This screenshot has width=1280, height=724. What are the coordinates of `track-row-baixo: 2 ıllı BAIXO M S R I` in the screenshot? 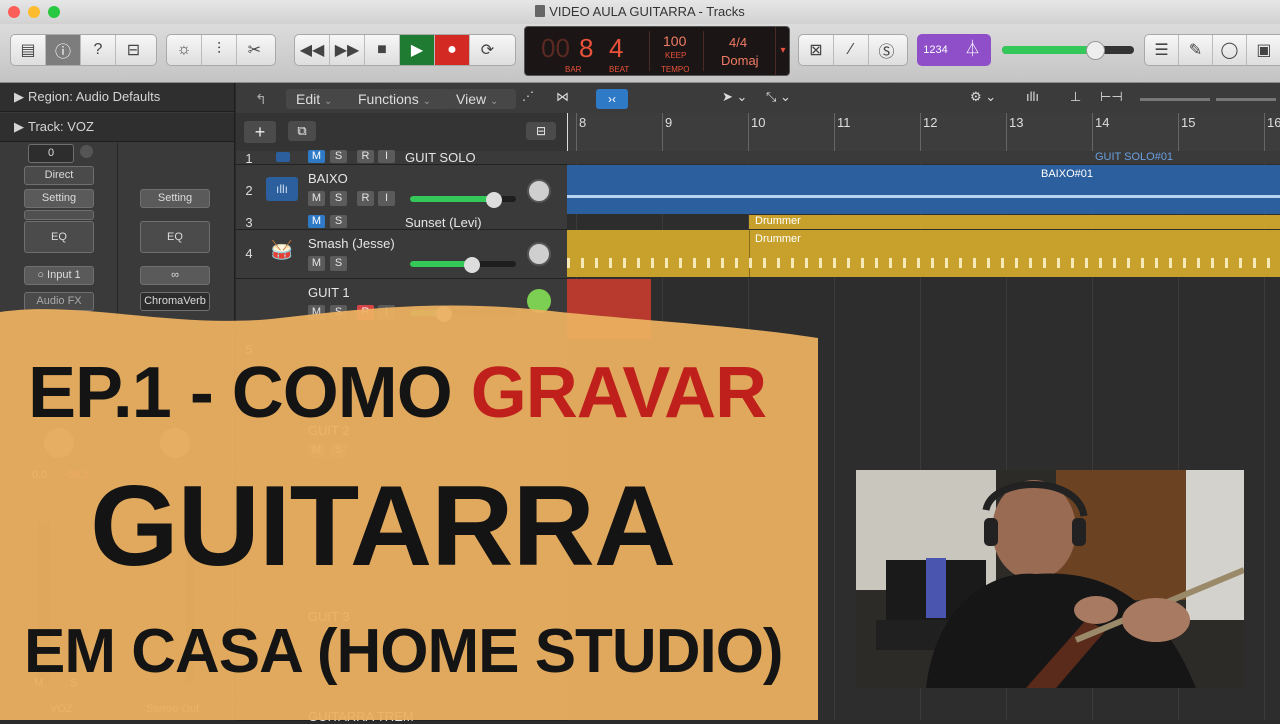 It's located at (401, 190).